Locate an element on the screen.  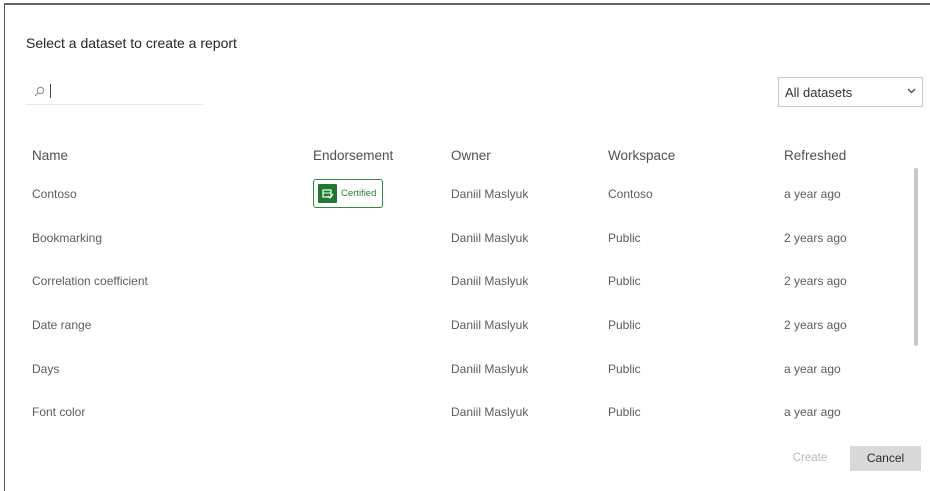
table-scrollbar is located at coordinates (916, 265).